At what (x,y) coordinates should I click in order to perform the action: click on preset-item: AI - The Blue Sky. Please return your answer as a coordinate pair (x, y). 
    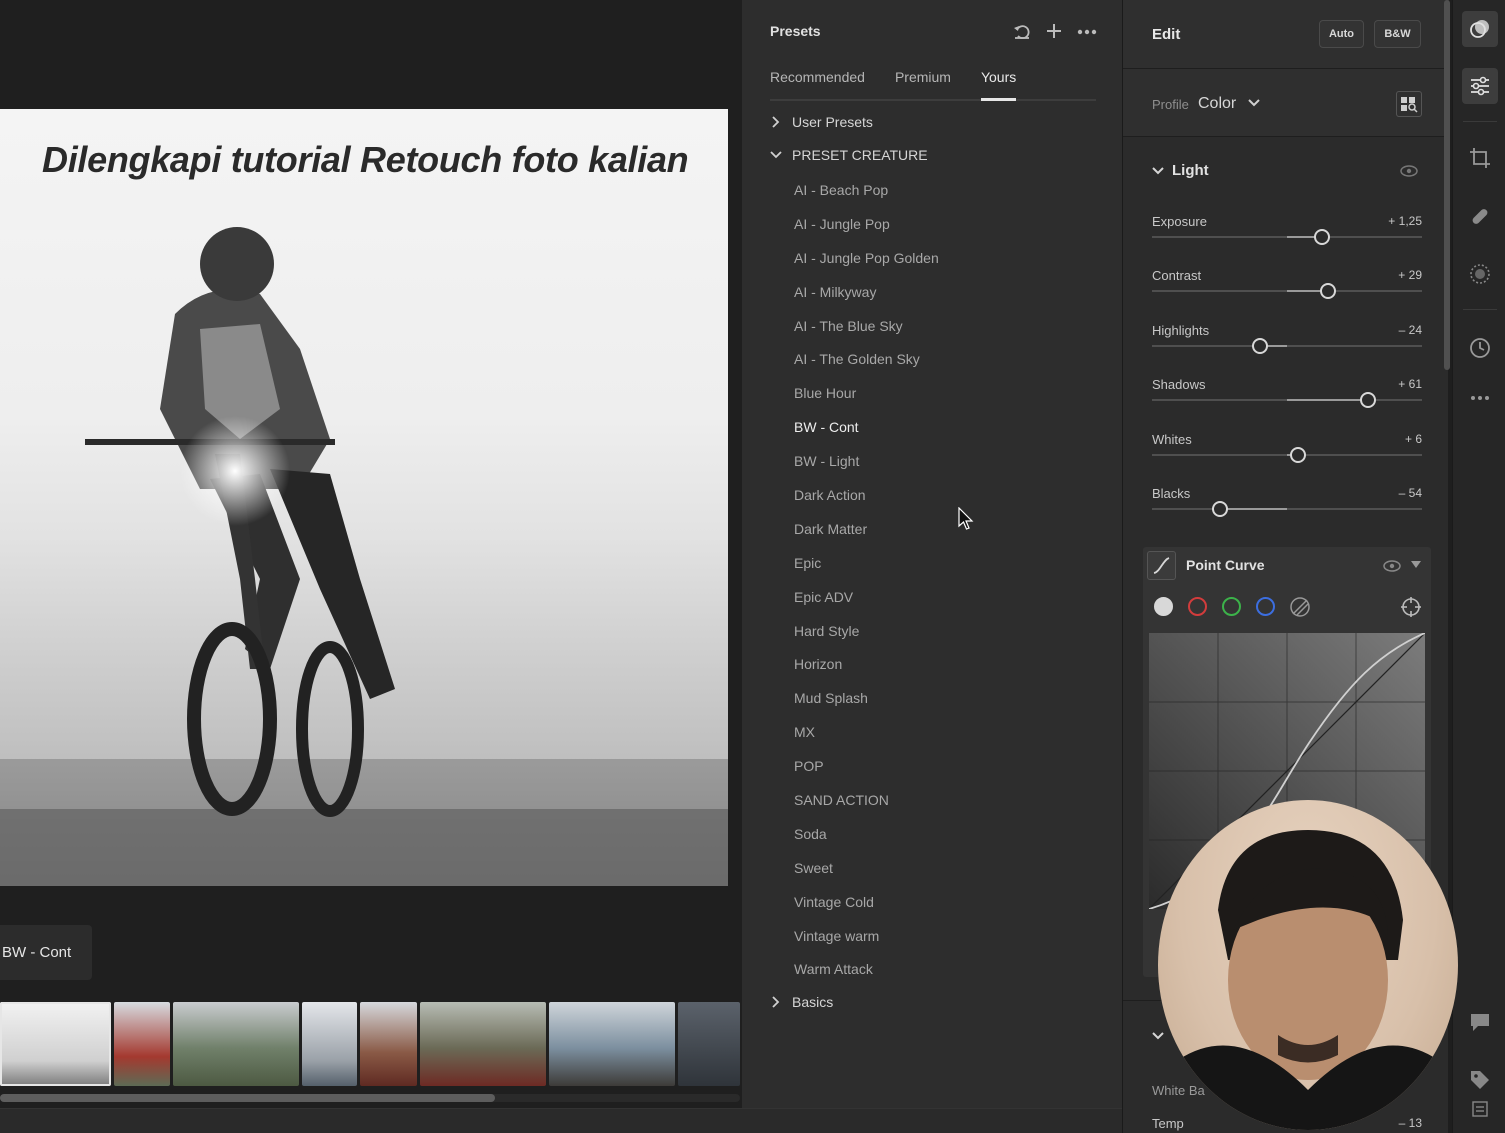
    Looking at the image, I should click on (866, 331).